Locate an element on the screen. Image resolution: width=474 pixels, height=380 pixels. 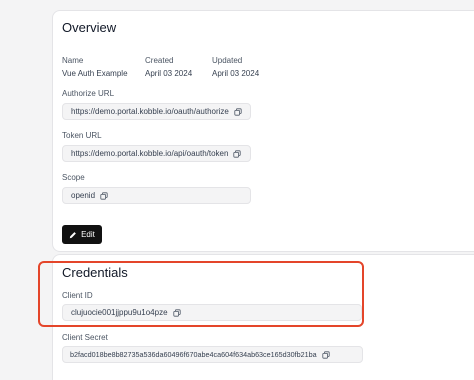
scope-label: Scope is located at coordinates (73, 177).